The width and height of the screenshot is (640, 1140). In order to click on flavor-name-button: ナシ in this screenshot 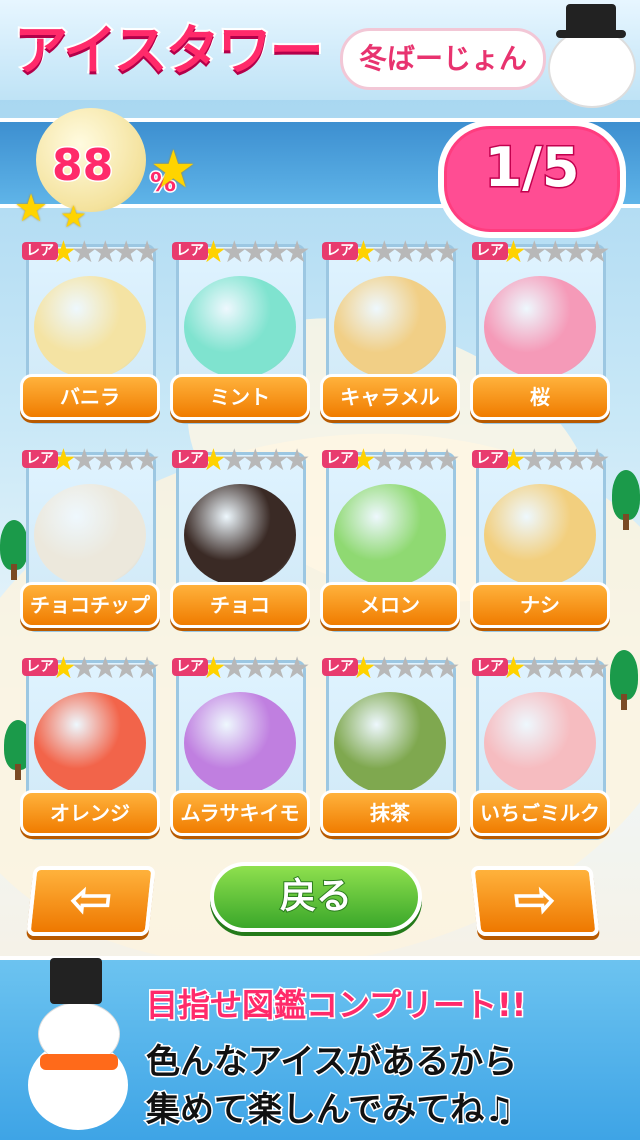, I will do `click(540, 605)`.